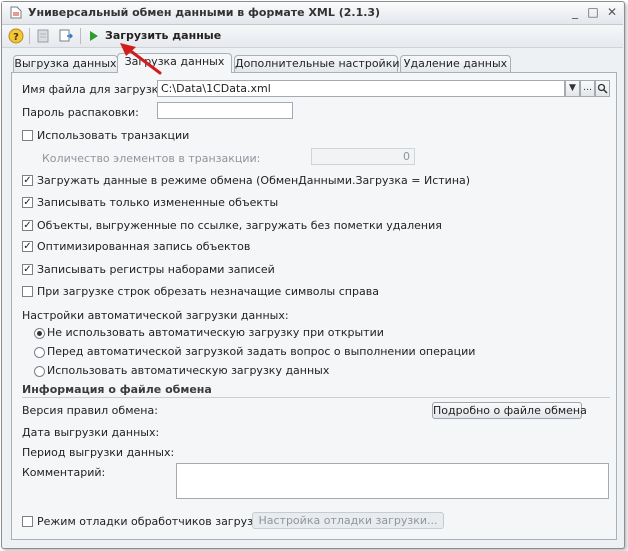 Image resolution: width=628 pixels, height=551 pixels. I want to click on help-icon: ?, so click(16, 36).